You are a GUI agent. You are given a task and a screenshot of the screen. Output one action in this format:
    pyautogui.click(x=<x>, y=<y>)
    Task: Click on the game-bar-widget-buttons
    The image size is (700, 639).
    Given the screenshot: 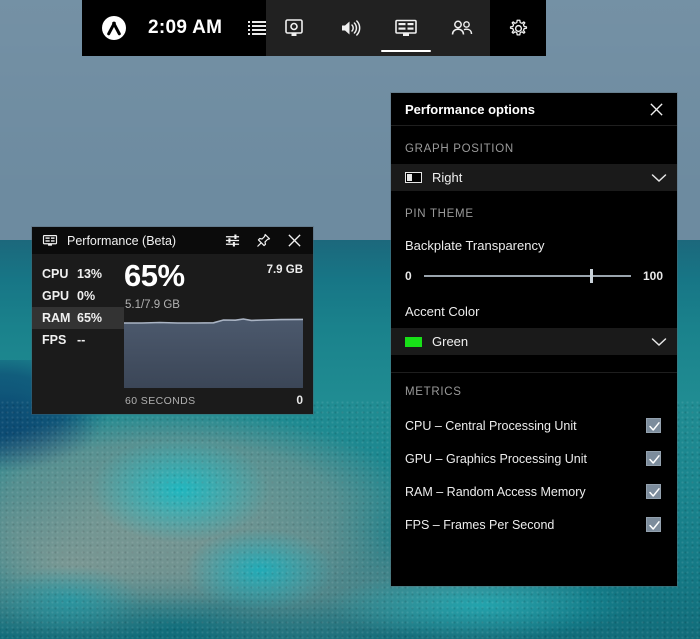 What is the action you would take?
    pyautogui.click(x=378, y=28)
    